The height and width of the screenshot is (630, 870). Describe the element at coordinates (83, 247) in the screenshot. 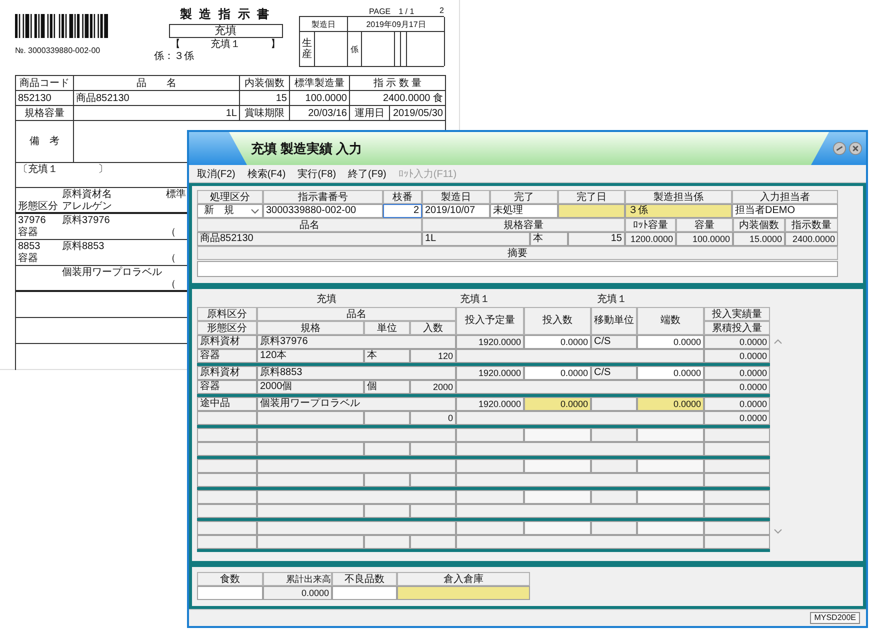

I see `material-name: 原料8853` at that location.